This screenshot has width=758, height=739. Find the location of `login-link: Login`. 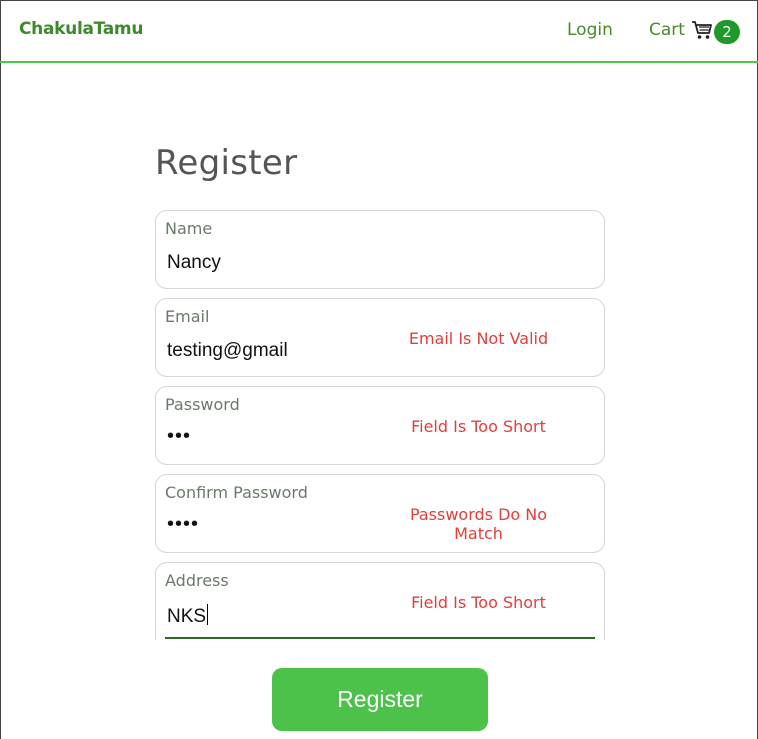

login-link: Login is located at coordinates (590, 30).